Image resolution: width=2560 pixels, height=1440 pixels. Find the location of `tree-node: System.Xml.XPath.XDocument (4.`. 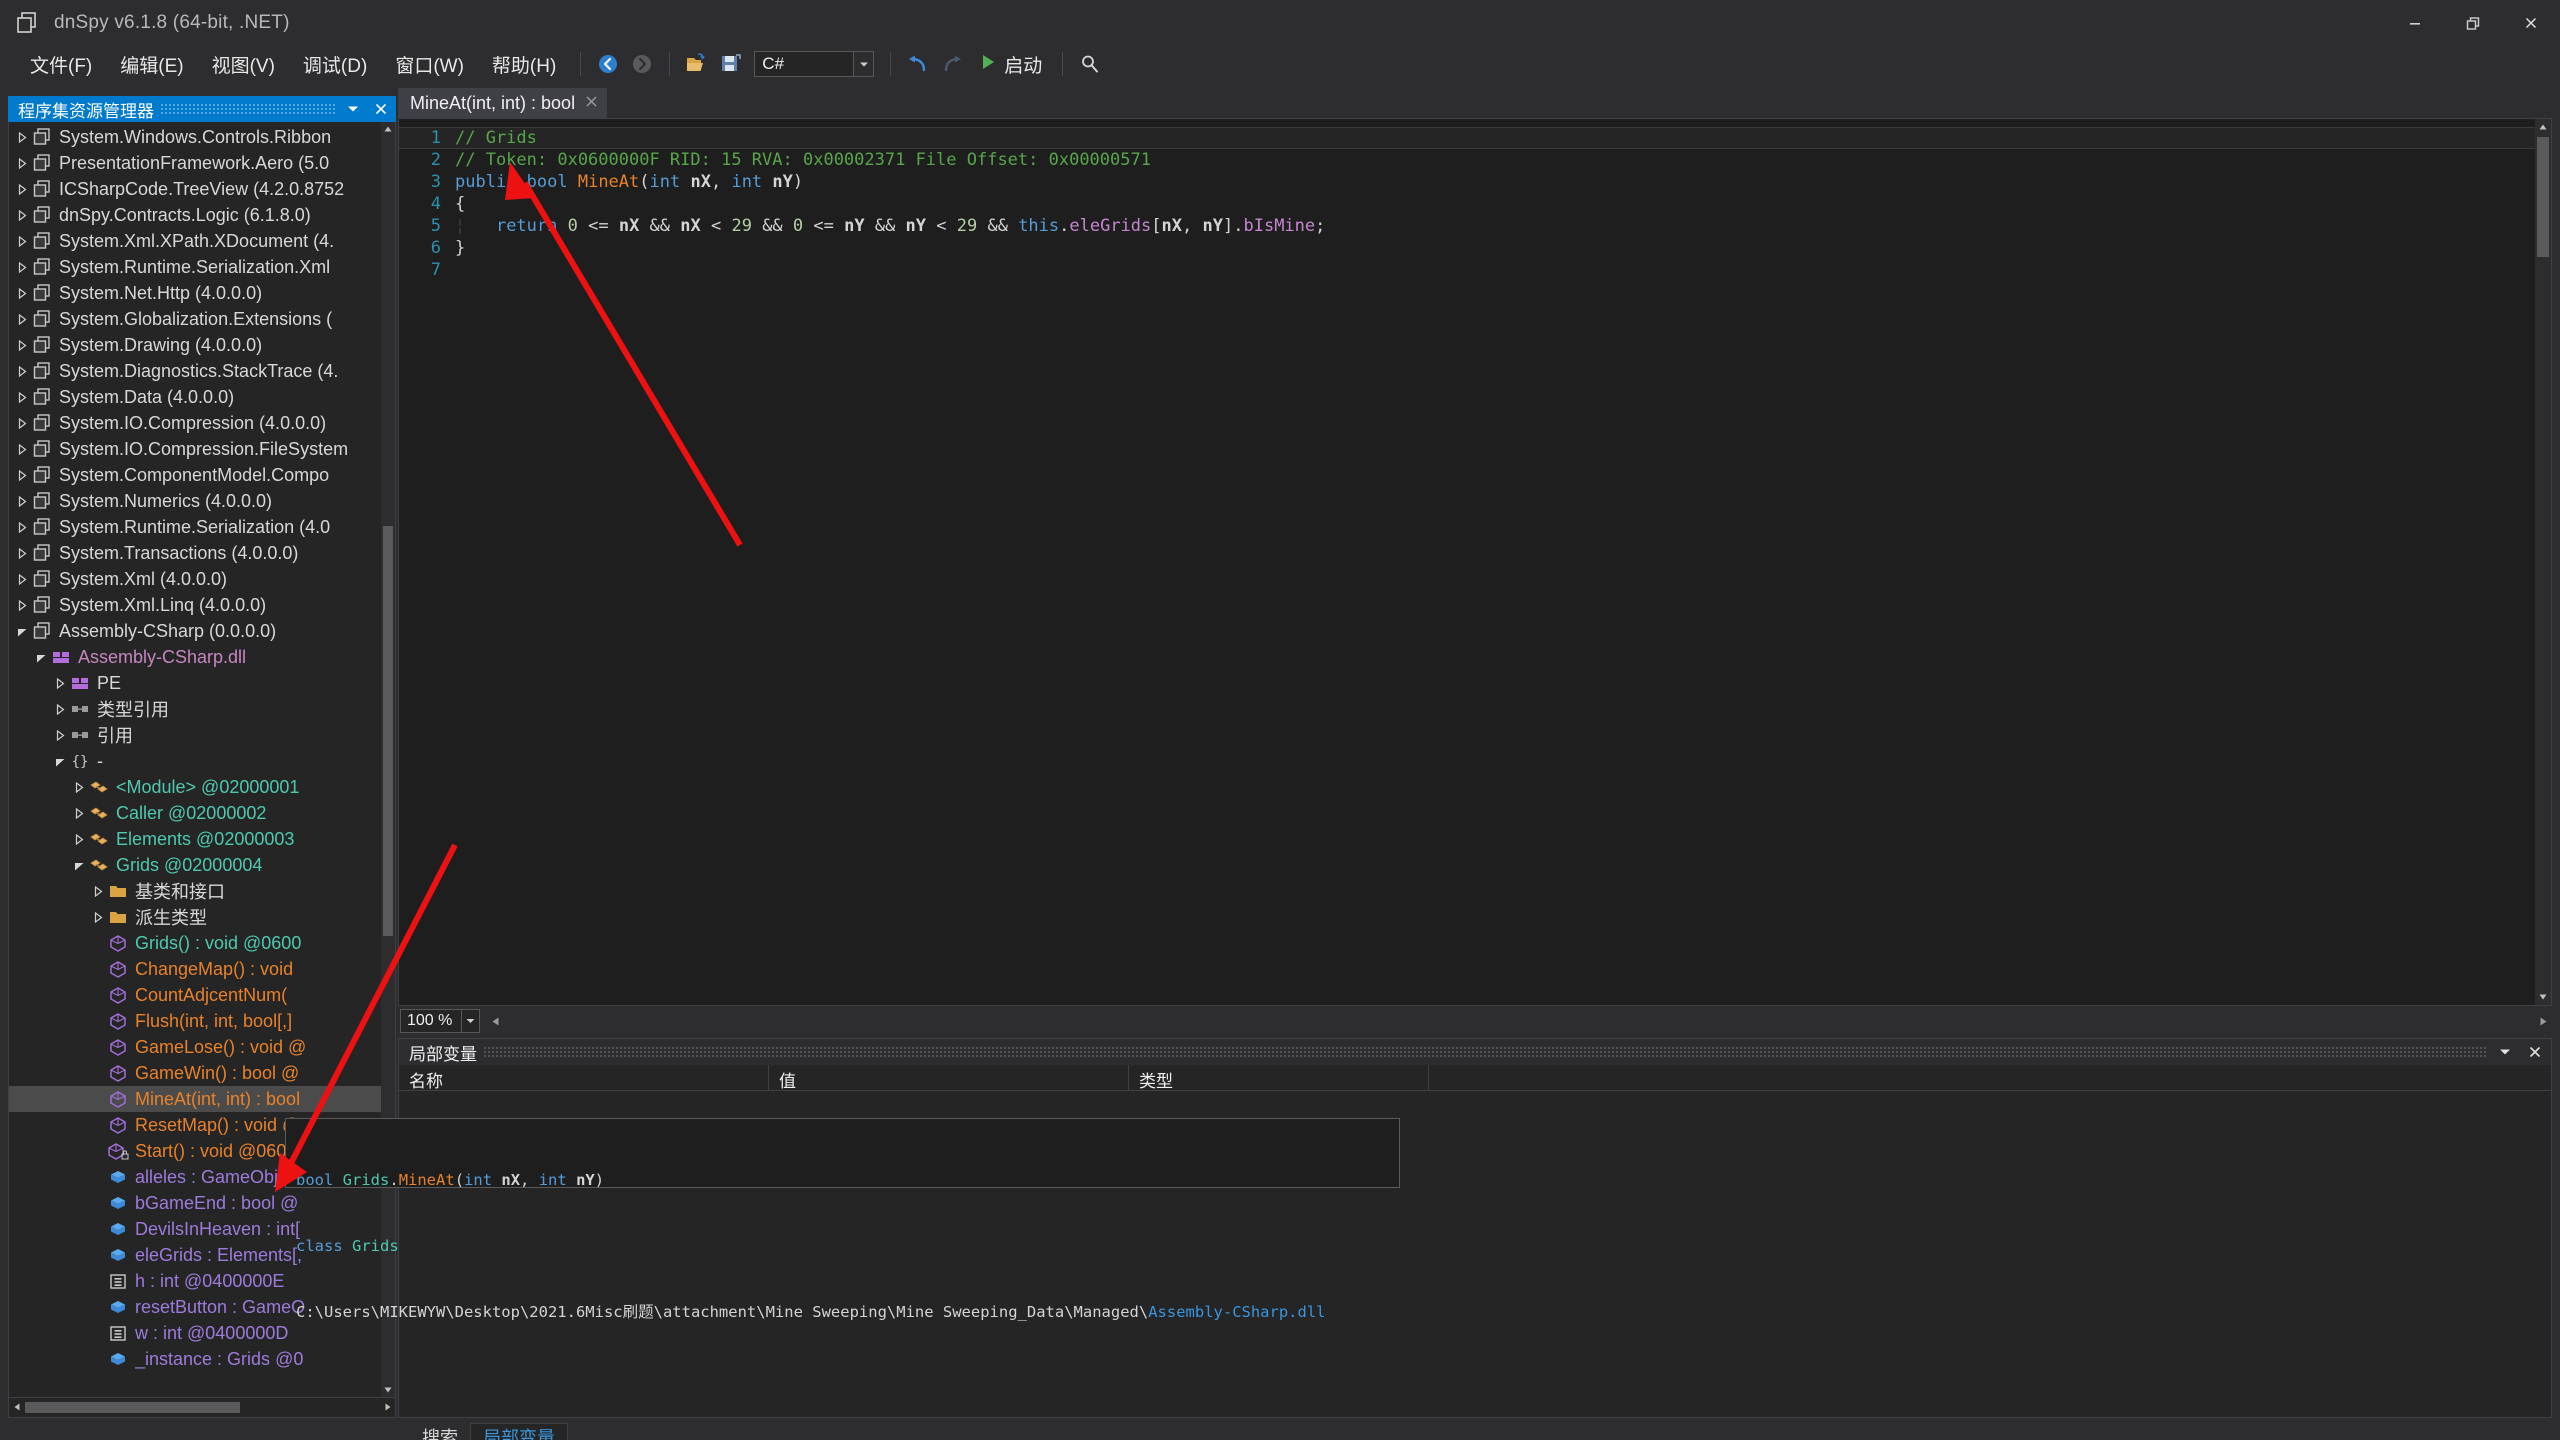

tree-node: System.Xml.XPath.XDocument (4. is located at coordinates (195, 241).